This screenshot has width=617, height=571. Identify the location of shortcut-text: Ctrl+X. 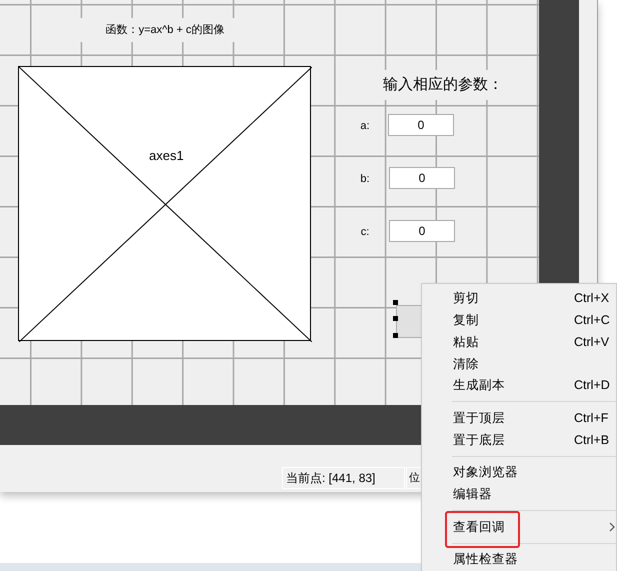
(592, 299).